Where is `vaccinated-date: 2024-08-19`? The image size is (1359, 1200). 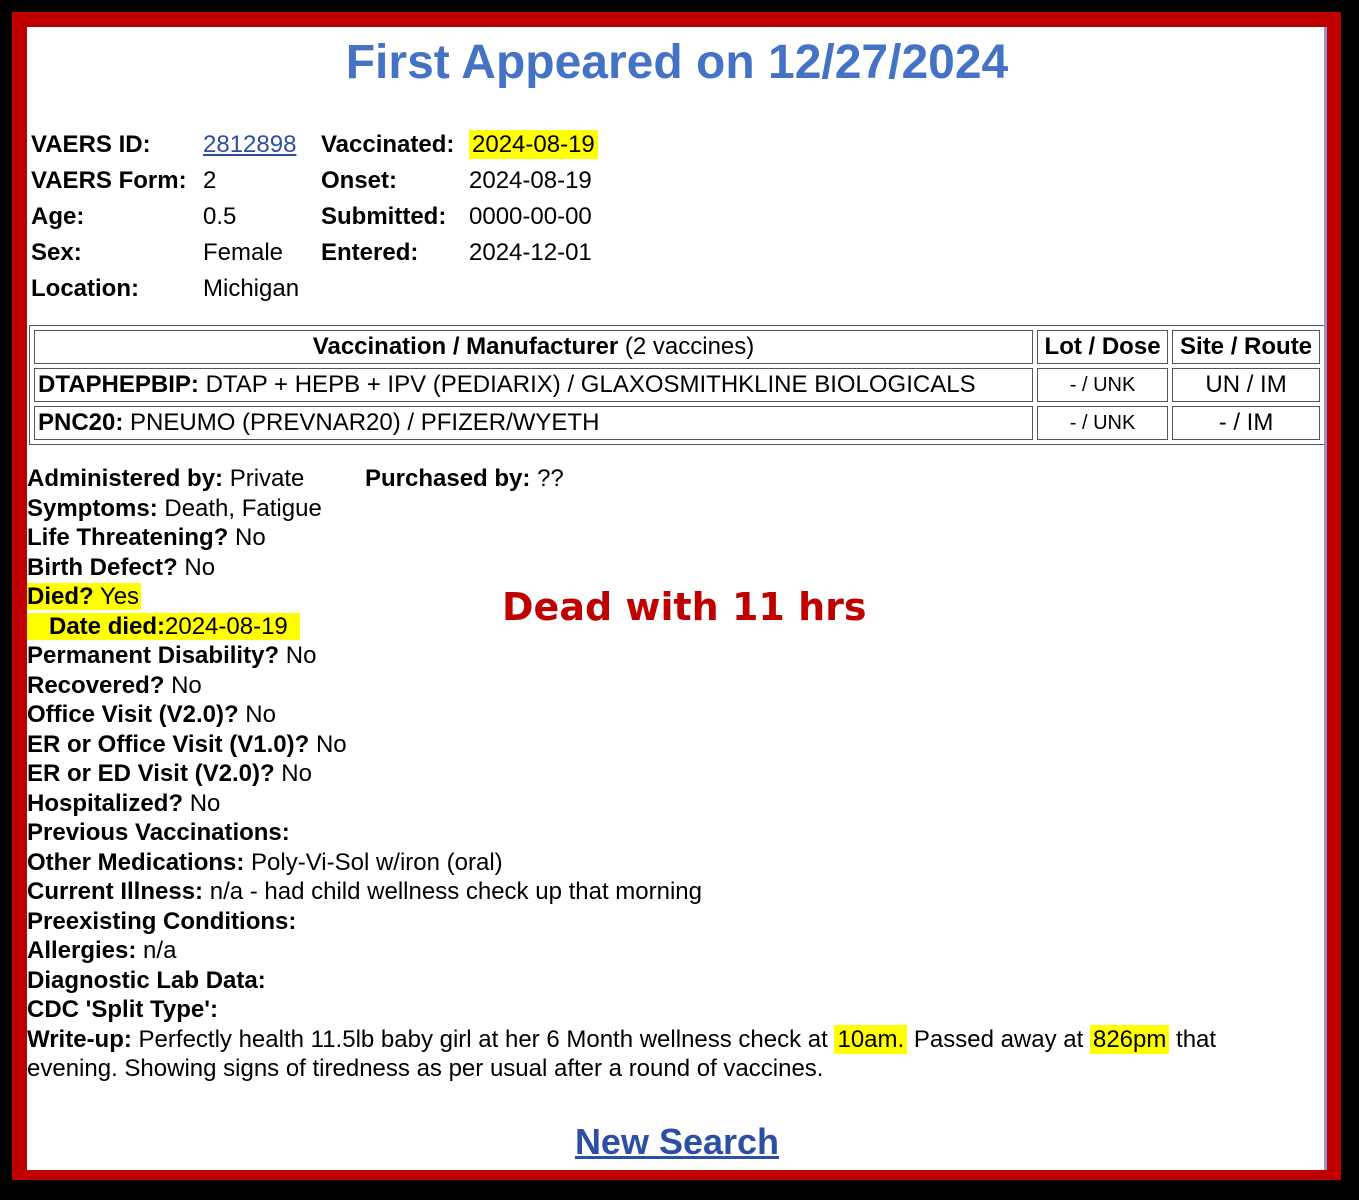 vaccinated-date: 2024-08-19 is located at coordinates (533, 144).